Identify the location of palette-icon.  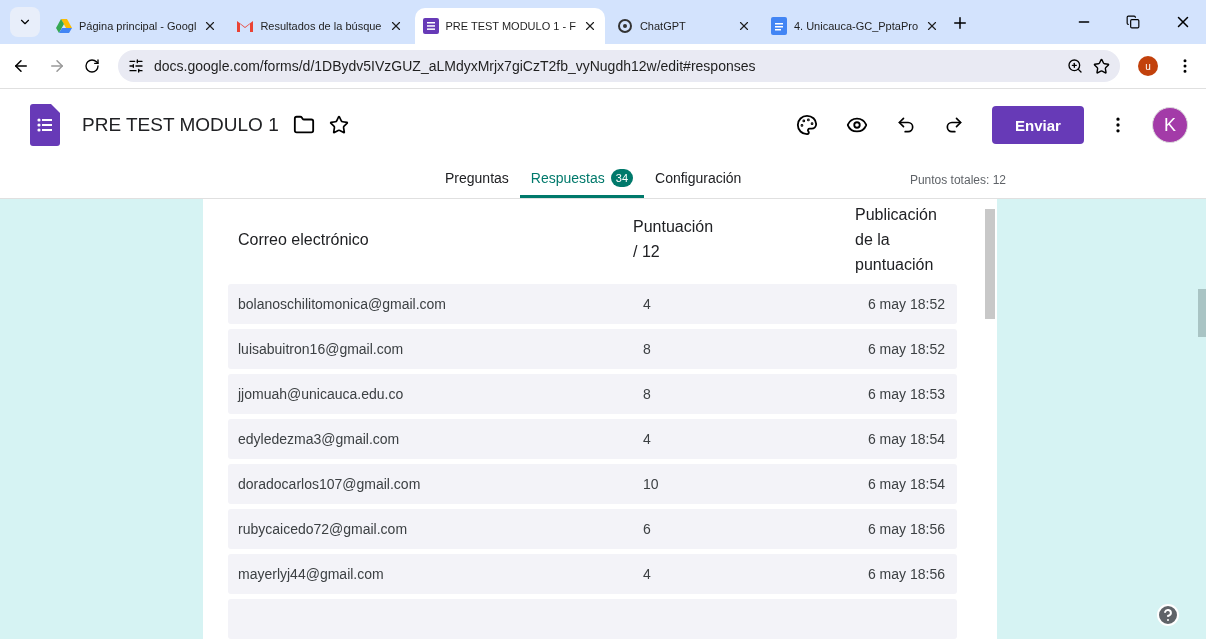
(807, 125).